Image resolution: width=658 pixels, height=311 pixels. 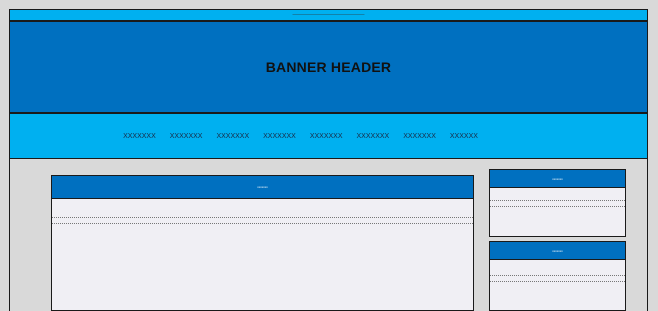 I want to click on sidebar-panel-1-title: xxxxxxx, so click(x=557, y=178).